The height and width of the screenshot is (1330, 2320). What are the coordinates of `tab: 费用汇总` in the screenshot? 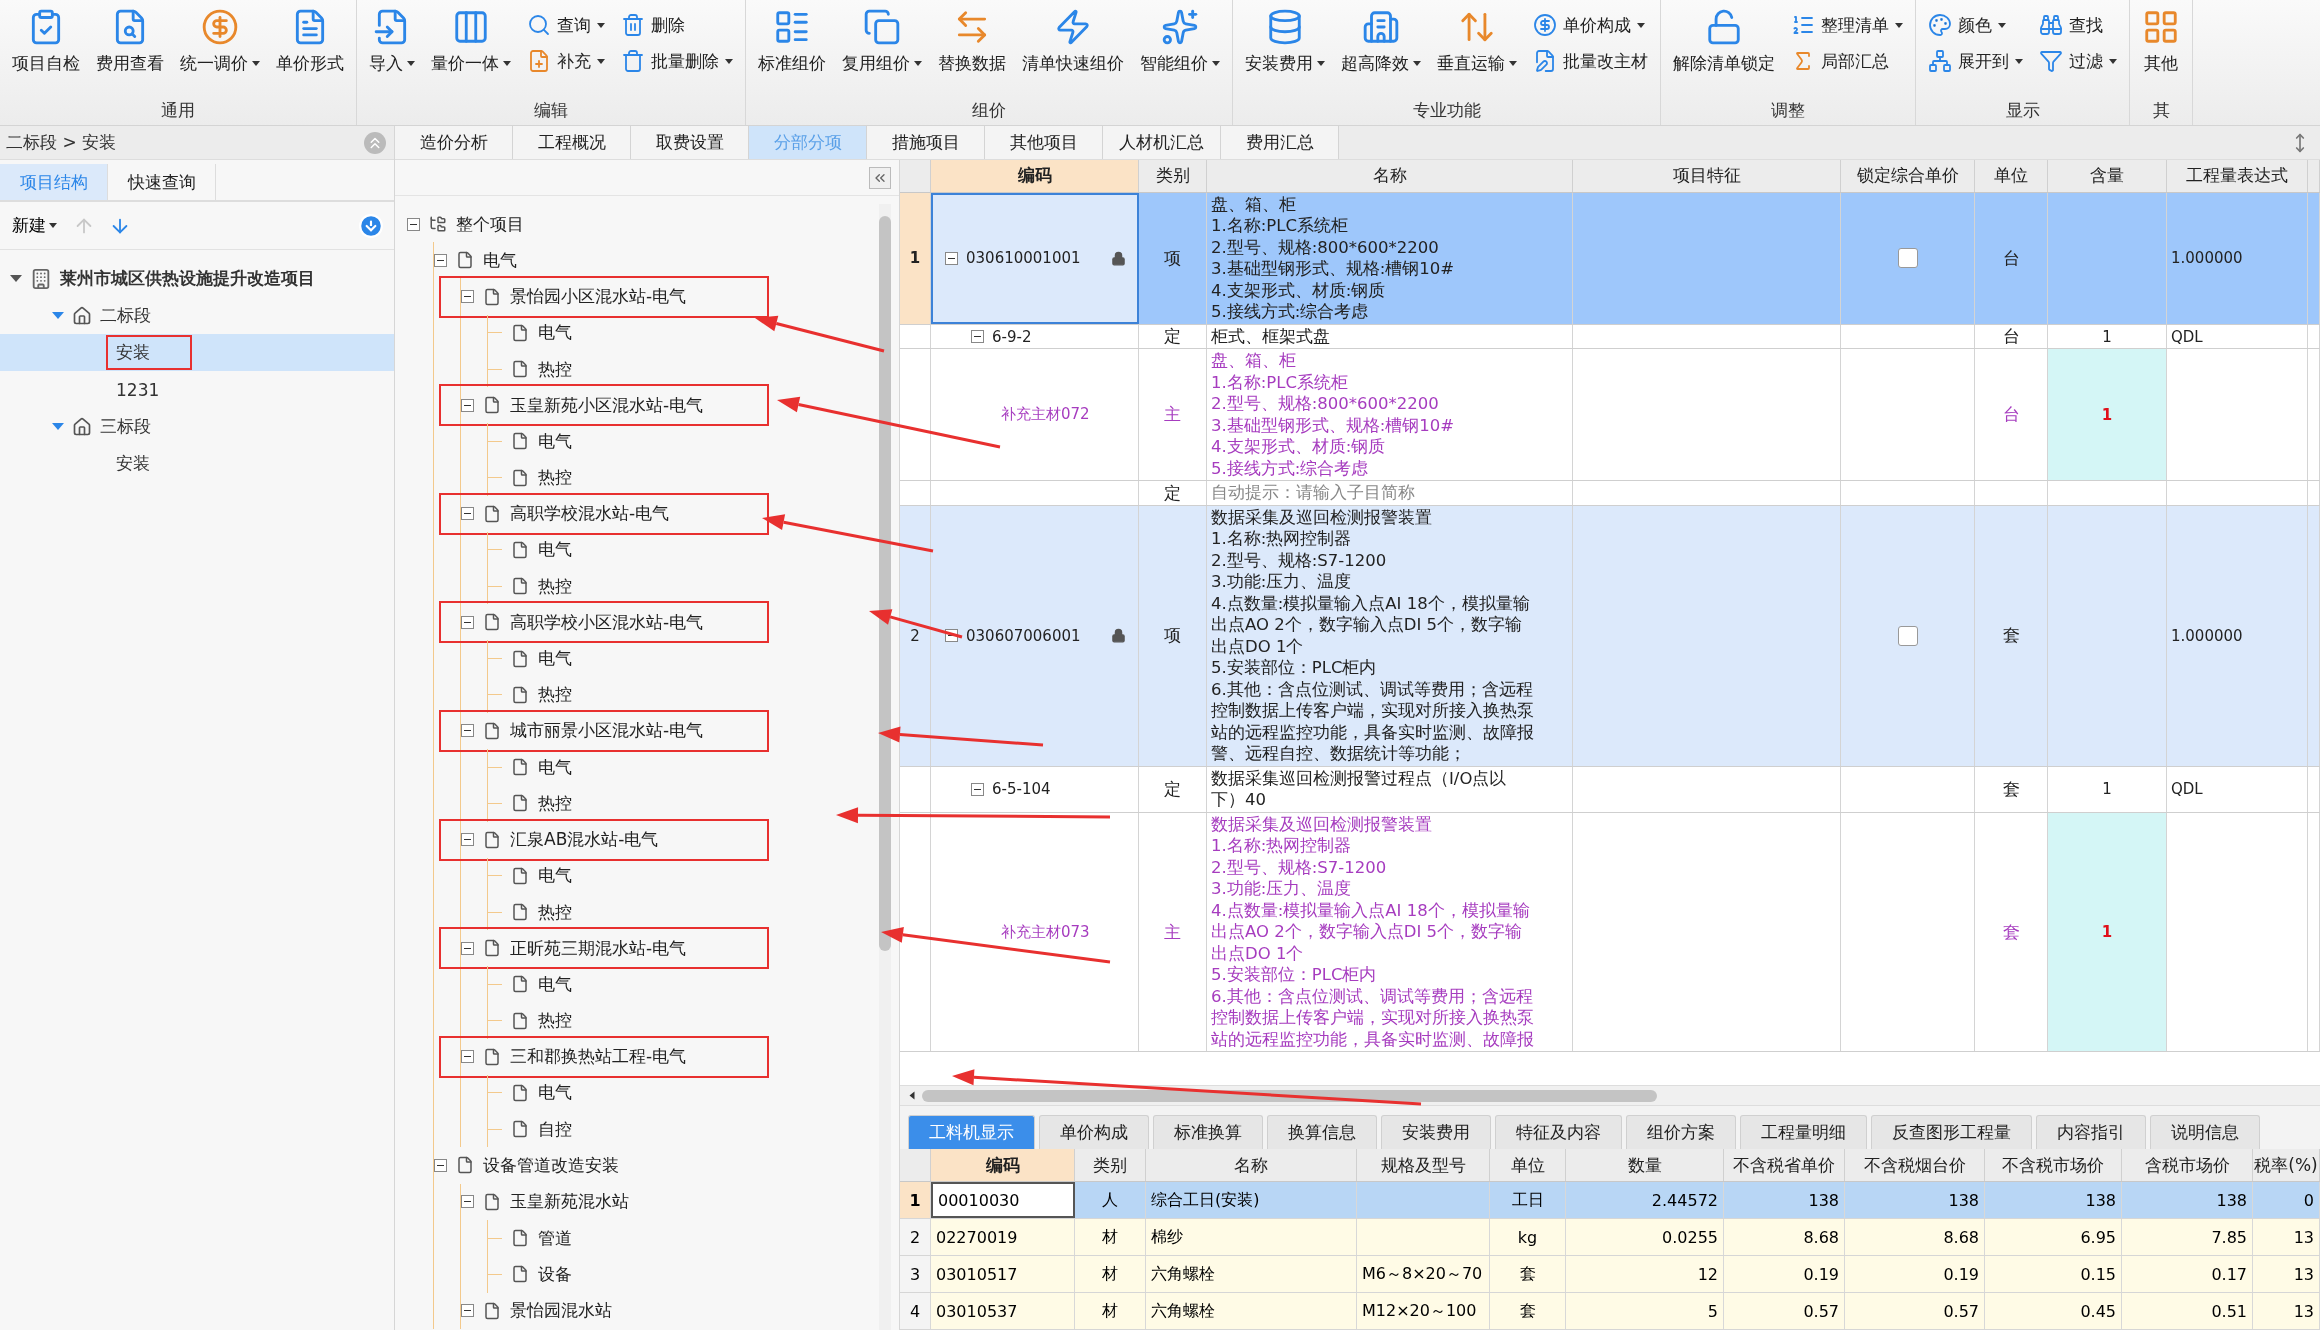 It's located at (1280, 142).